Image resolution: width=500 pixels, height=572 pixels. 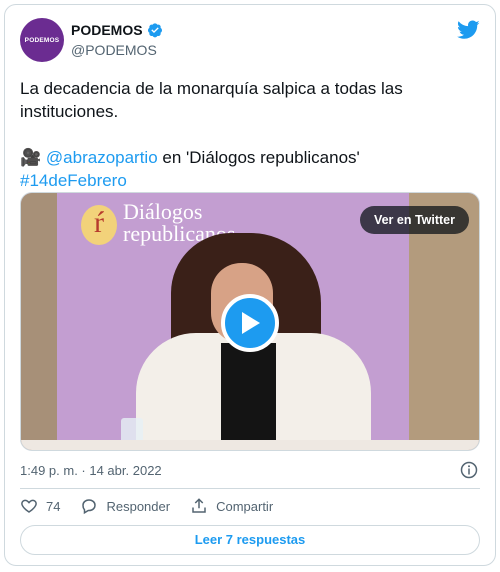 I want to click on reply-button: Responder, so click(x=125, y=506).